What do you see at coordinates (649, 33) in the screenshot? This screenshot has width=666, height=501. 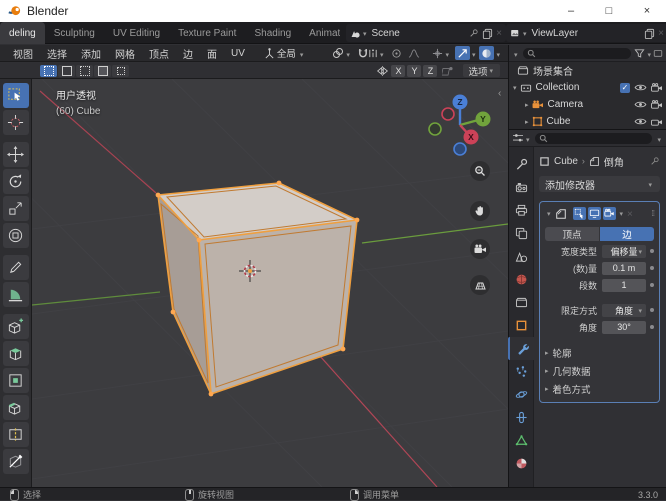 I see `new-viewlayer-icon` at bounding box center [649, 33].